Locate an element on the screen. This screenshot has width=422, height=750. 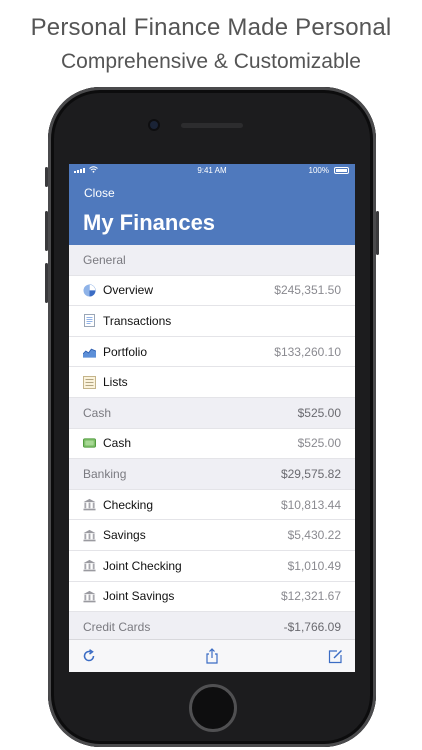
account-label: Savings is located at coordinates (124, 535).